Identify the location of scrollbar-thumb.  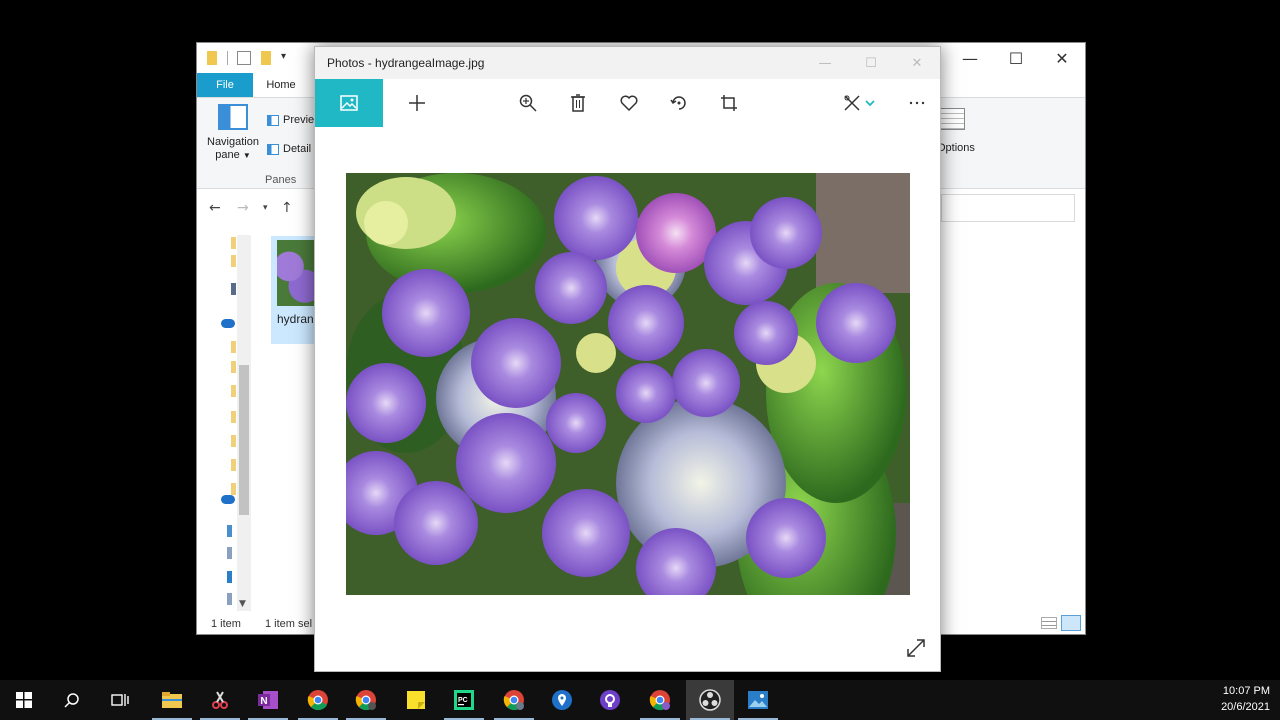
(244, 440).